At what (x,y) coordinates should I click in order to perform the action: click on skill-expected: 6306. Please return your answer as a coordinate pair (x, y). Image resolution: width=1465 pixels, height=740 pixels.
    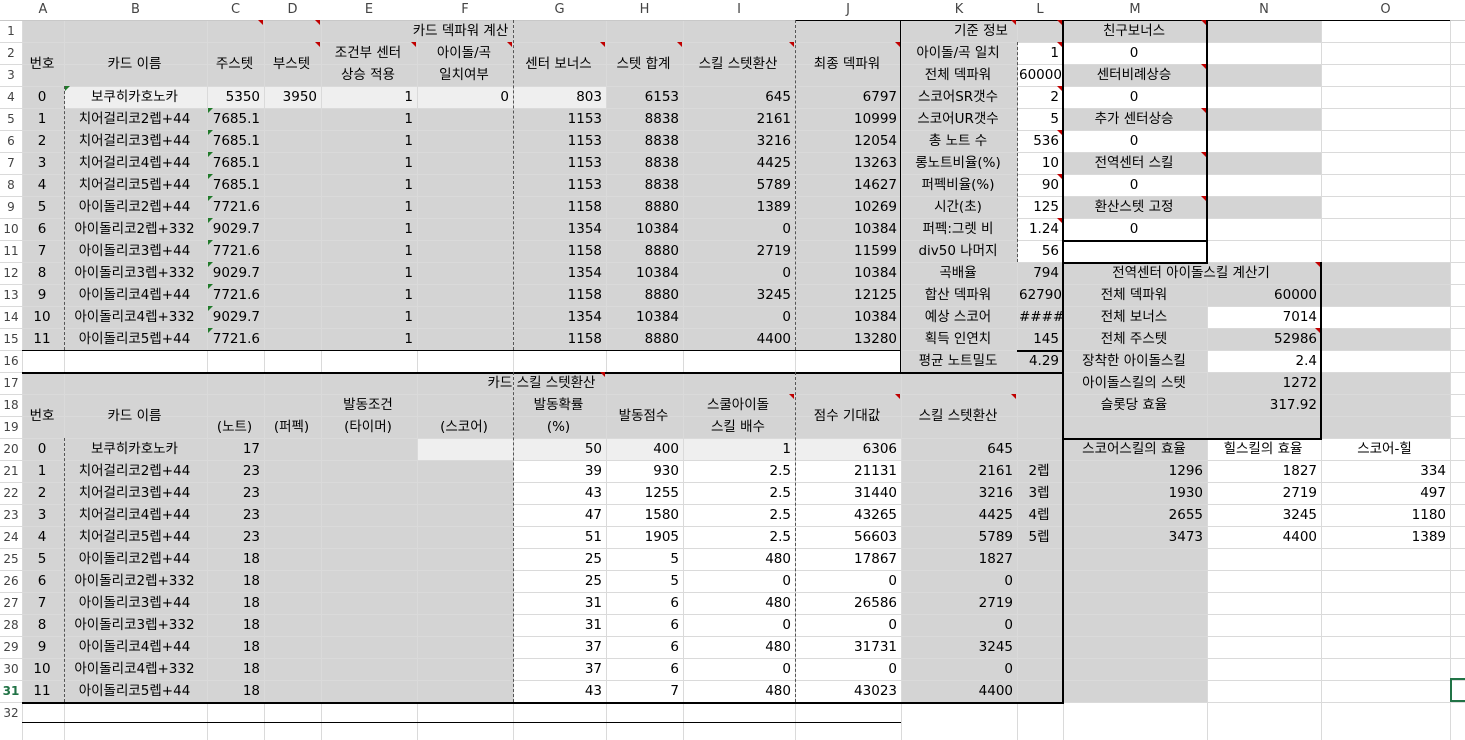
    Looking at the image, I should click on (847, 449).